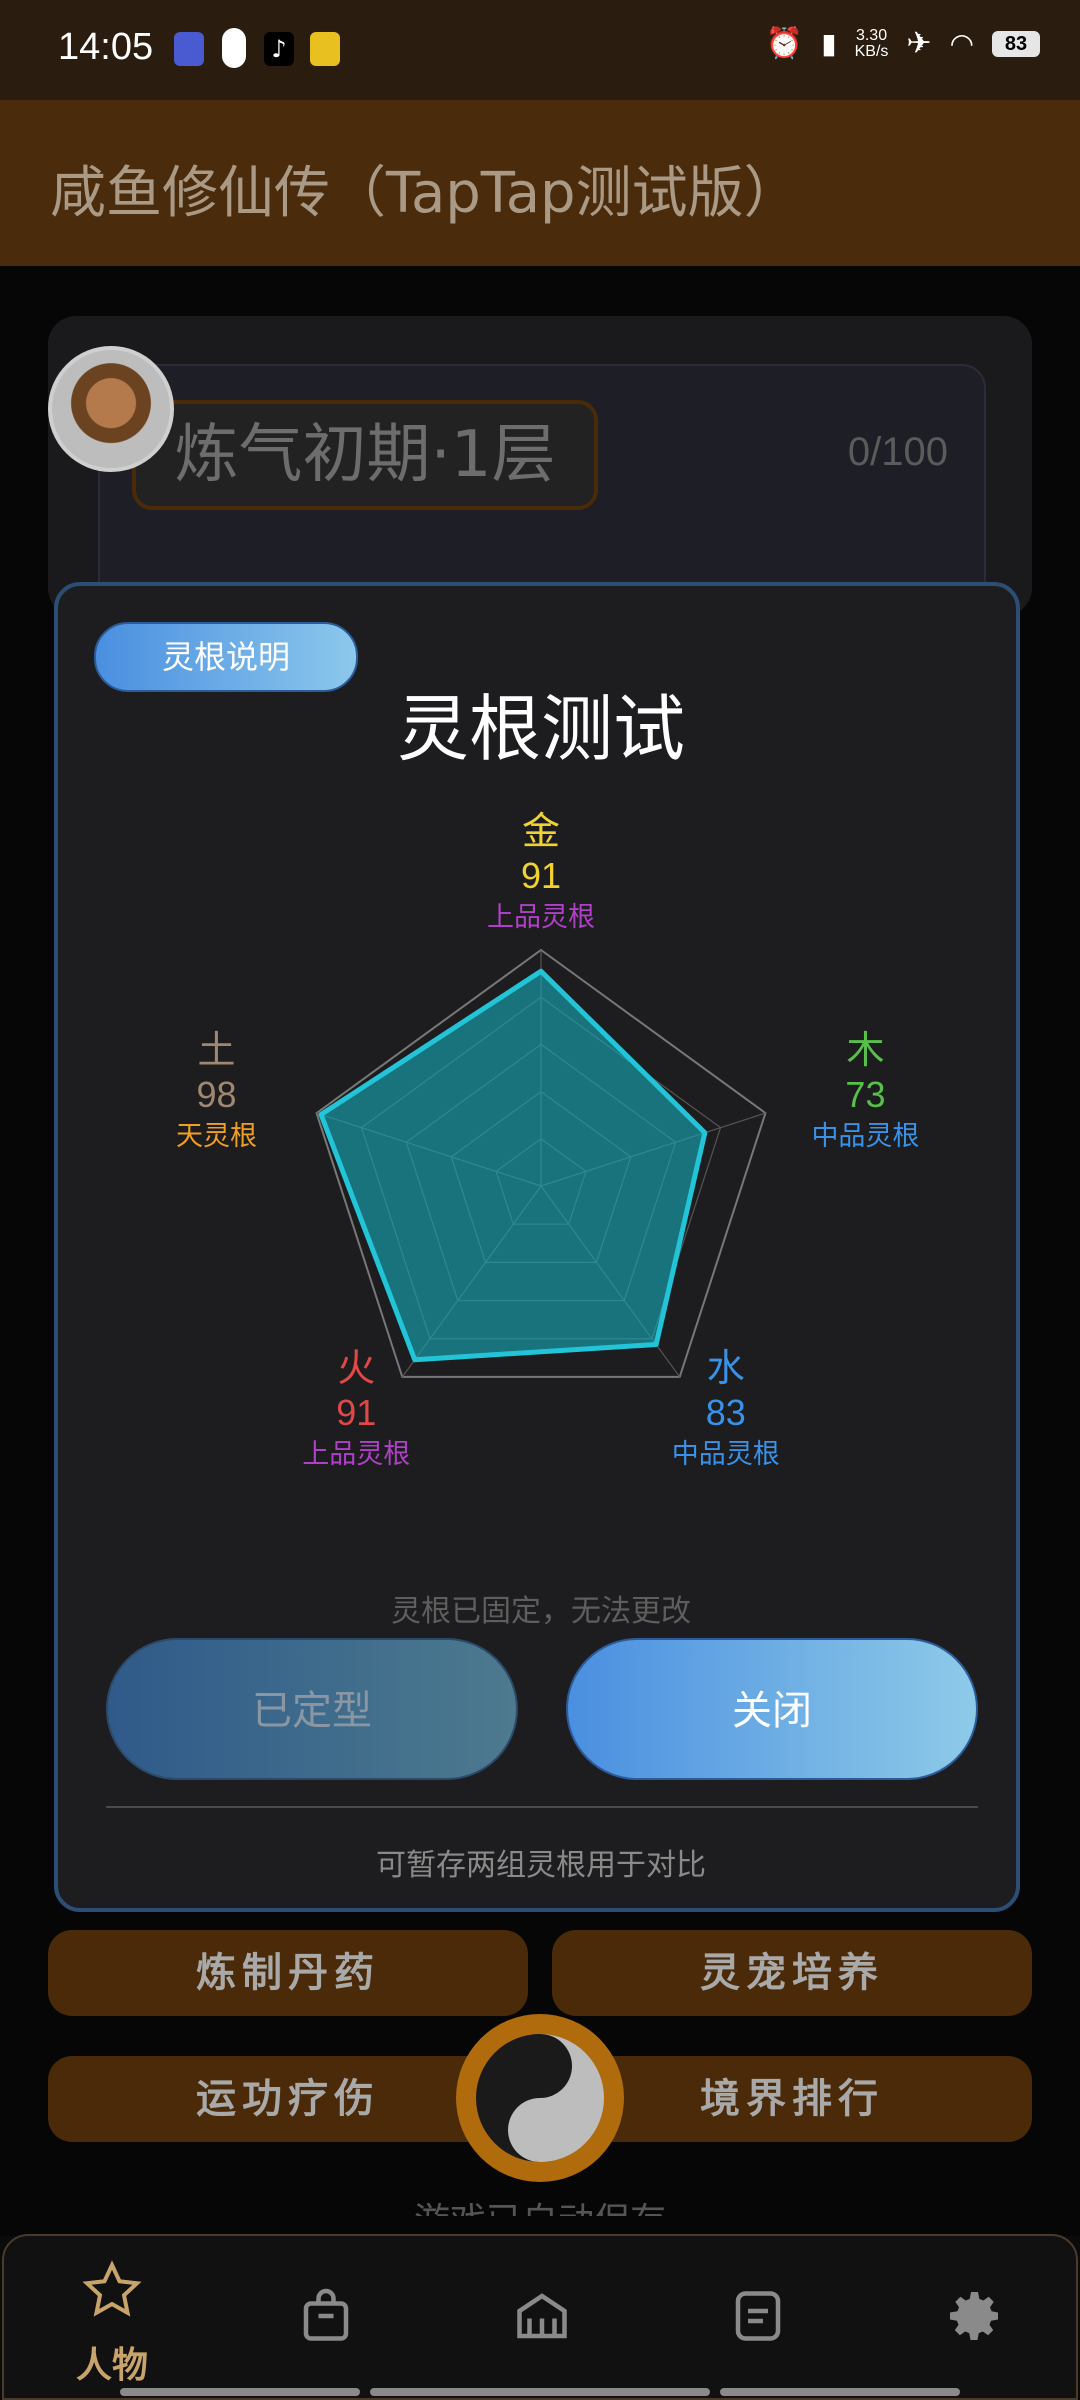 This screenshot has height=2400, width=1080. I want to click on list-icon, so click(758, 2316).